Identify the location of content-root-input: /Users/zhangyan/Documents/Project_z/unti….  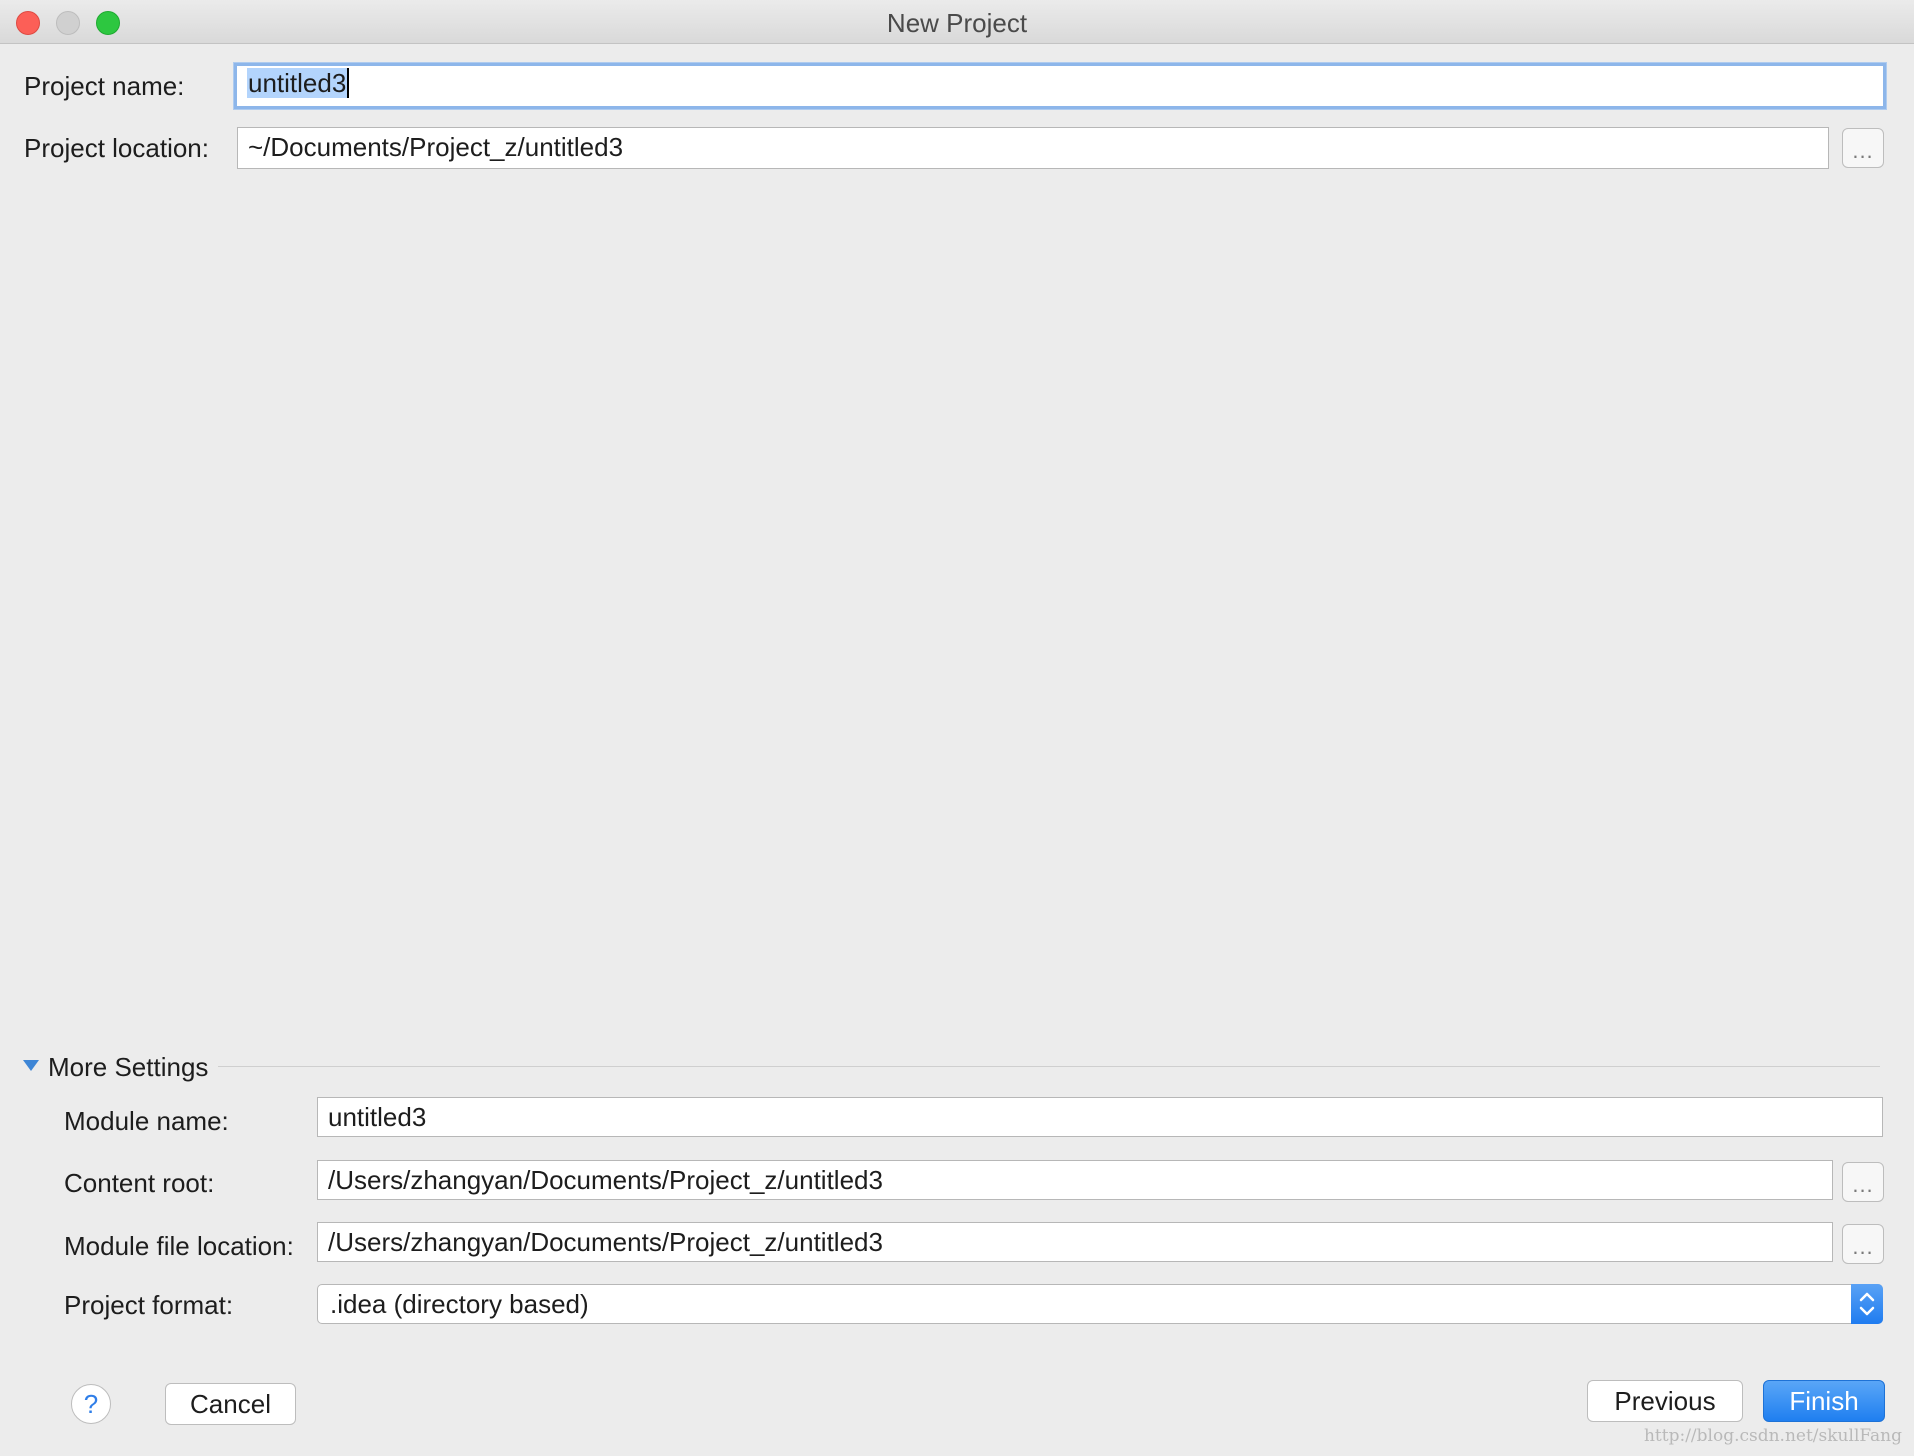
(1075, 1180).